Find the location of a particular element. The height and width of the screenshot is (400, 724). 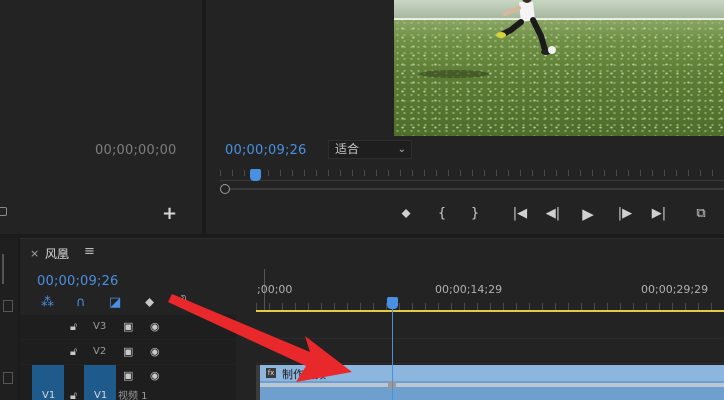

ruler-label: ;00;00 is located at coordinates (275, 289).